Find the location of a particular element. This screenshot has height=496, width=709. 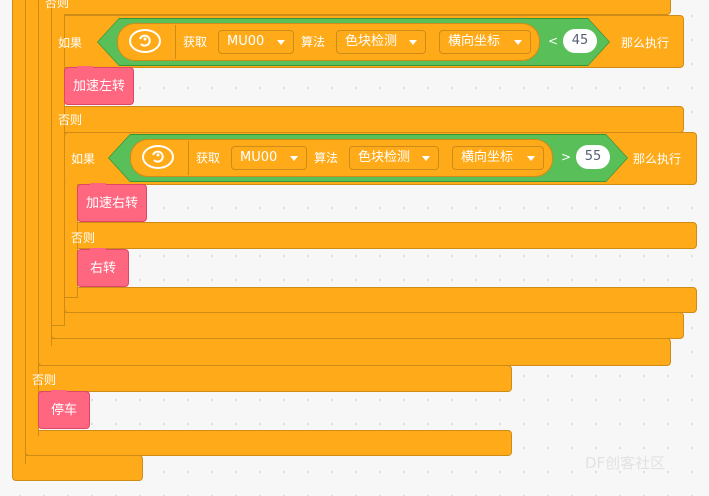

value-input: 45 is located at coordinates (580, 41).